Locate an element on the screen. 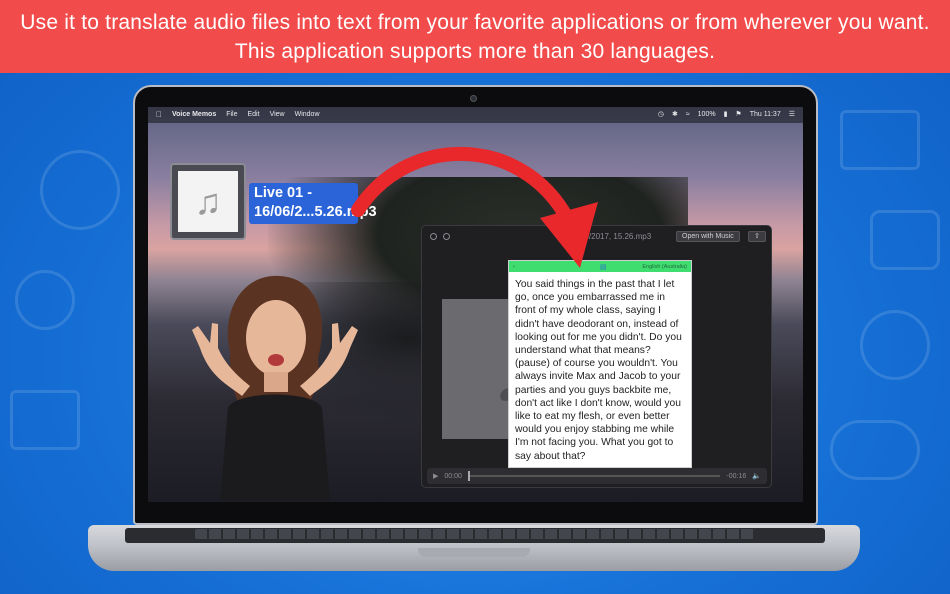 The image size is (950, 594). menu-window: Window is located at coordinates (307, 115).